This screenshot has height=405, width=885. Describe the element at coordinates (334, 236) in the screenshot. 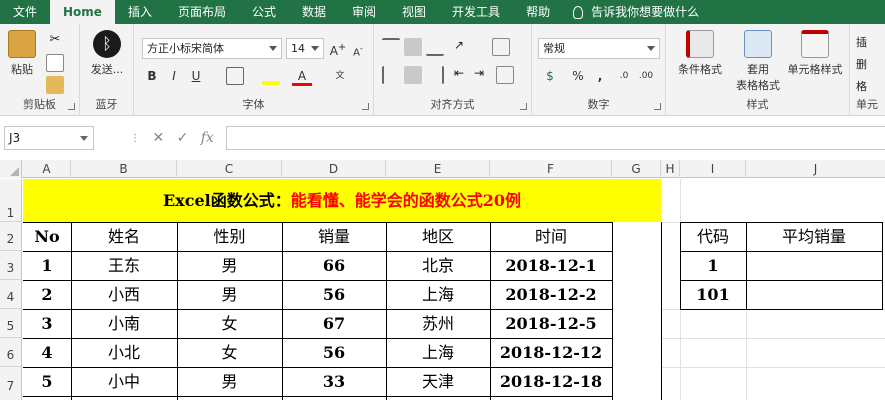

I see `header-sales: 销量` at that location.